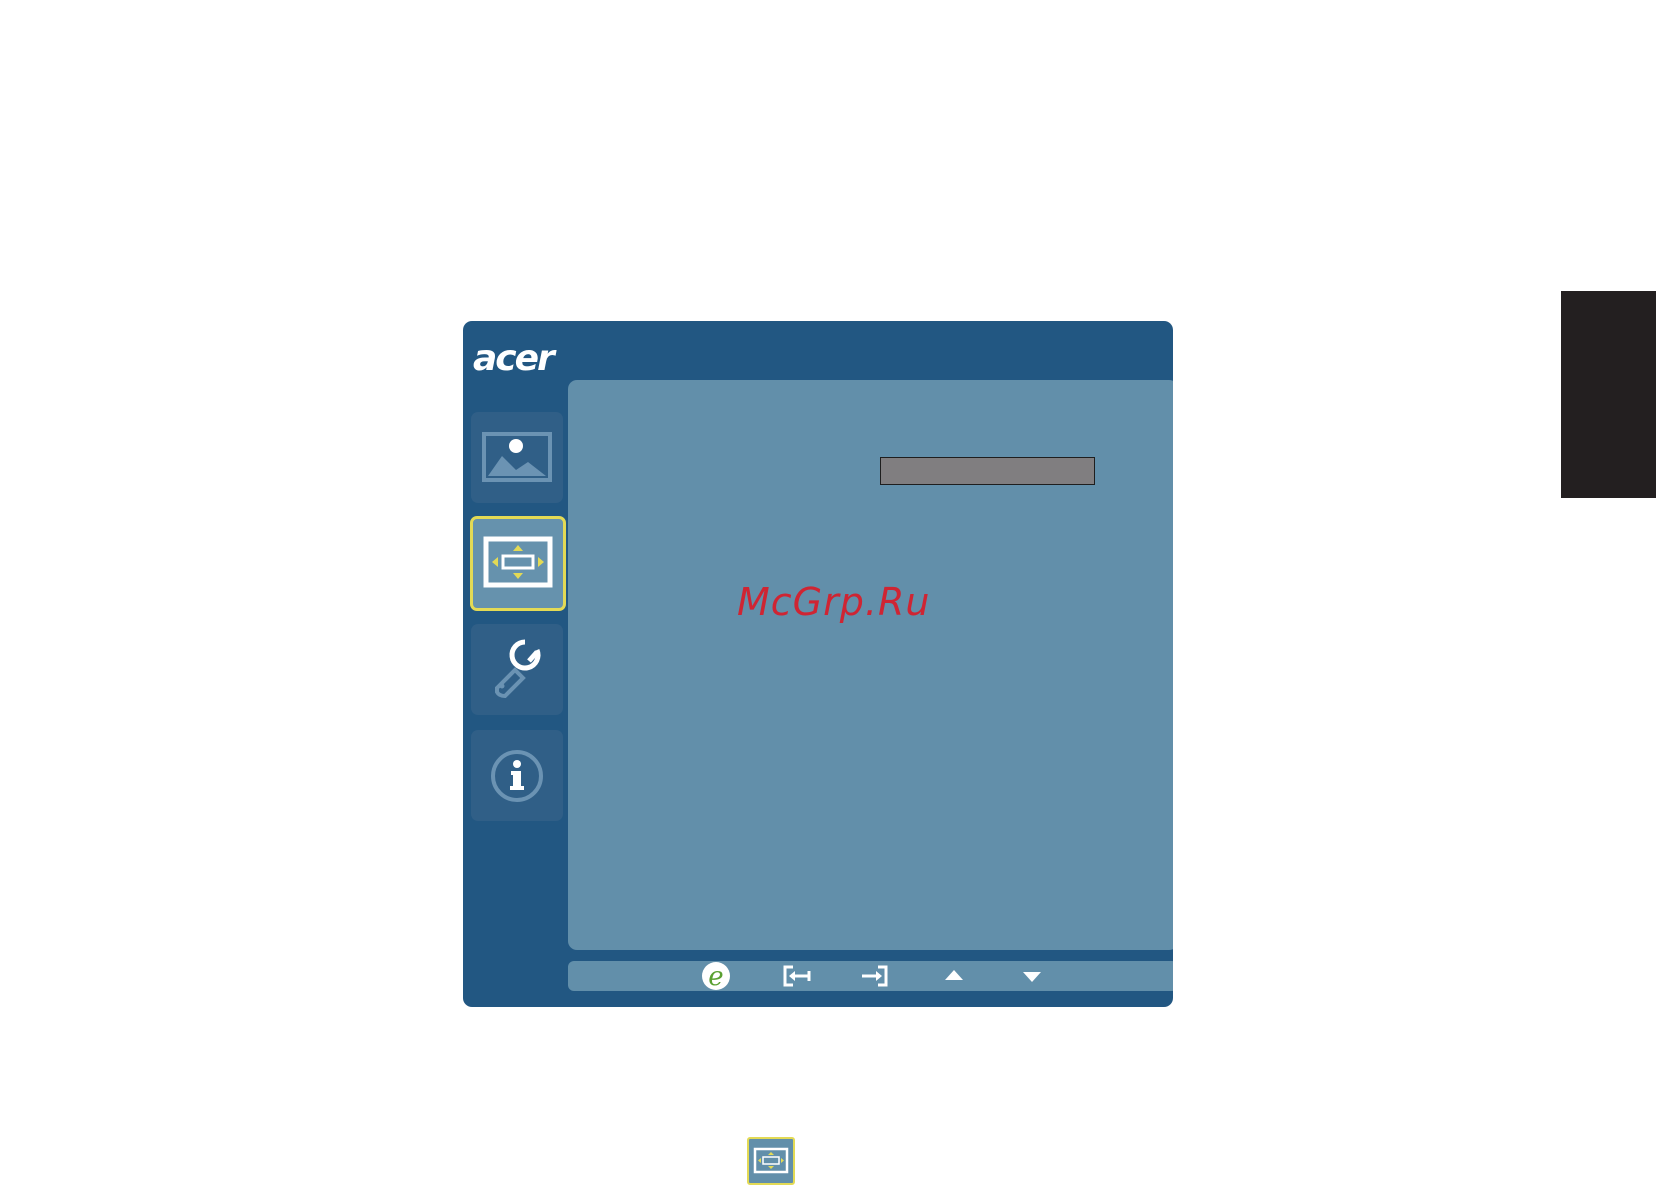  I want to click on setting-value-bar, so click(987, 471).